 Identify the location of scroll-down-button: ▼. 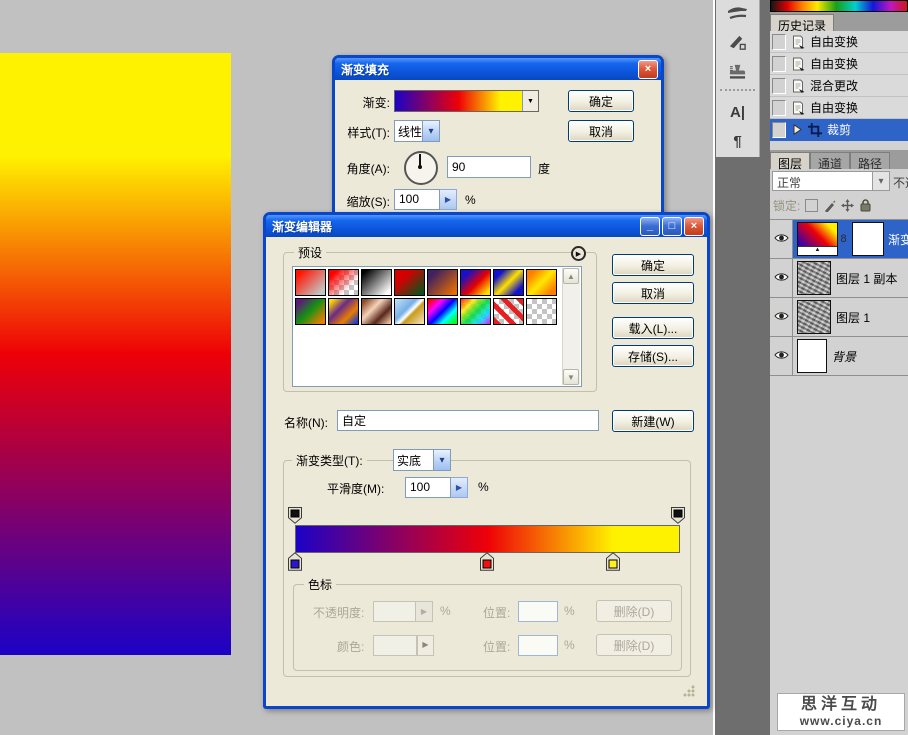
(571, 377).